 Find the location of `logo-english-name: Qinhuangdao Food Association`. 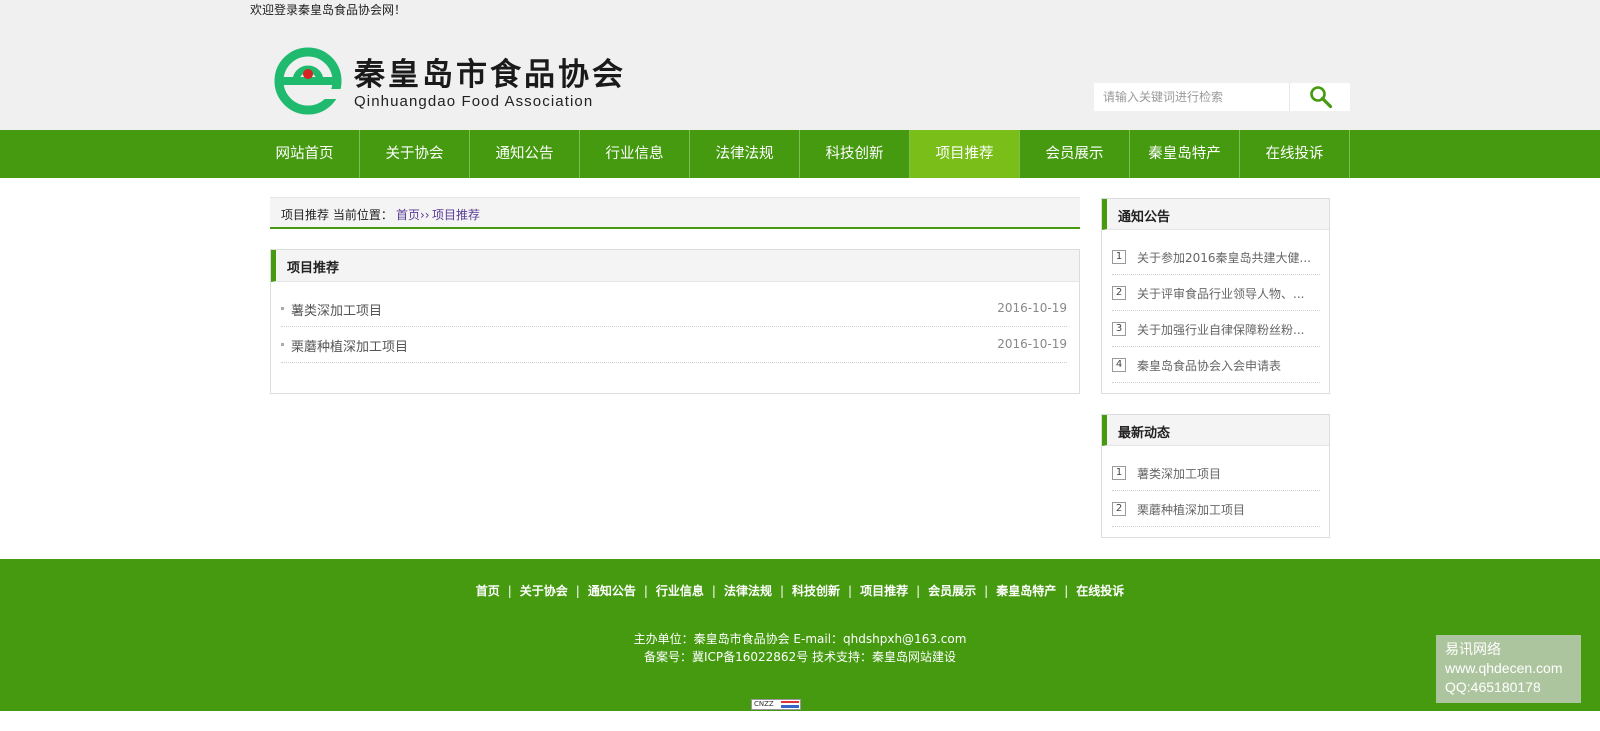

logo-english-name: Qinhuangdao Food Association is located at coordinates (474, 101).